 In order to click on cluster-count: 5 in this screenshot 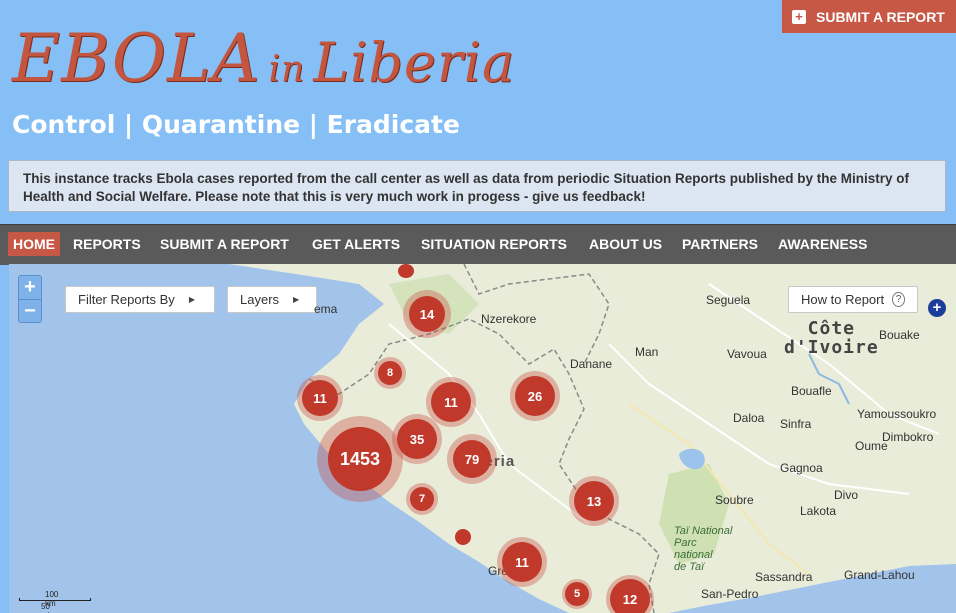, I will do `click(577, 594)`.